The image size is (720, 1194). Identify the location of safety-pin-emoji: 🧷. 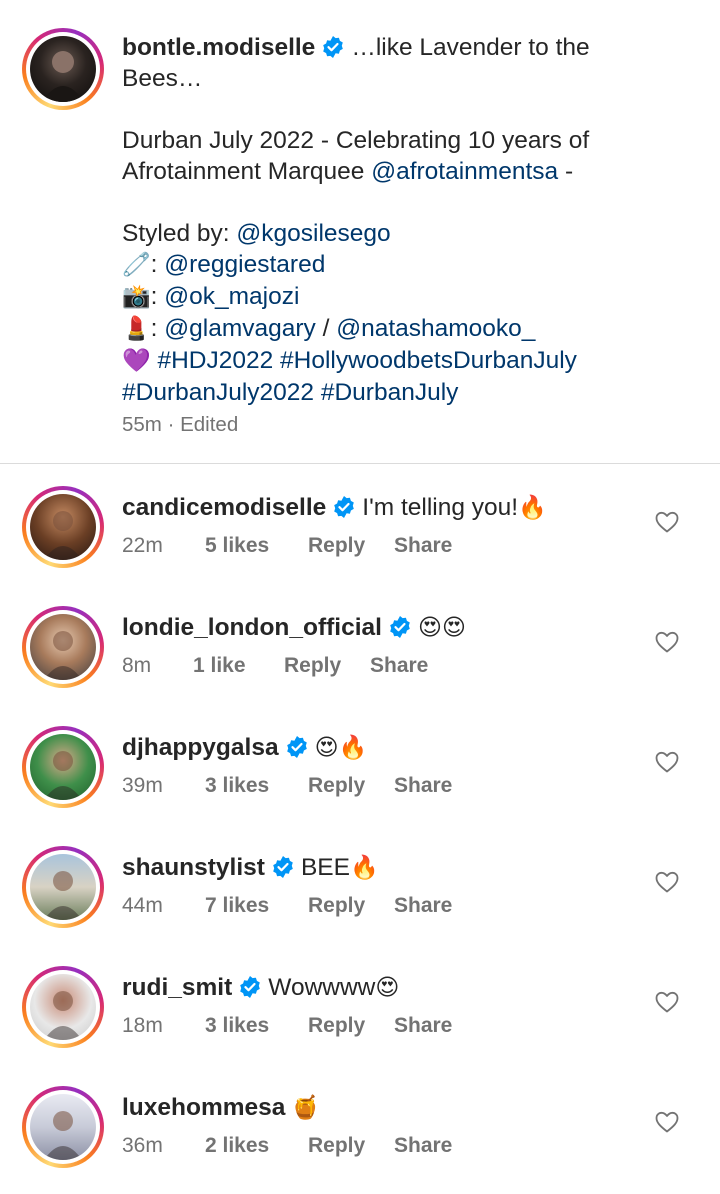
(136, 265).